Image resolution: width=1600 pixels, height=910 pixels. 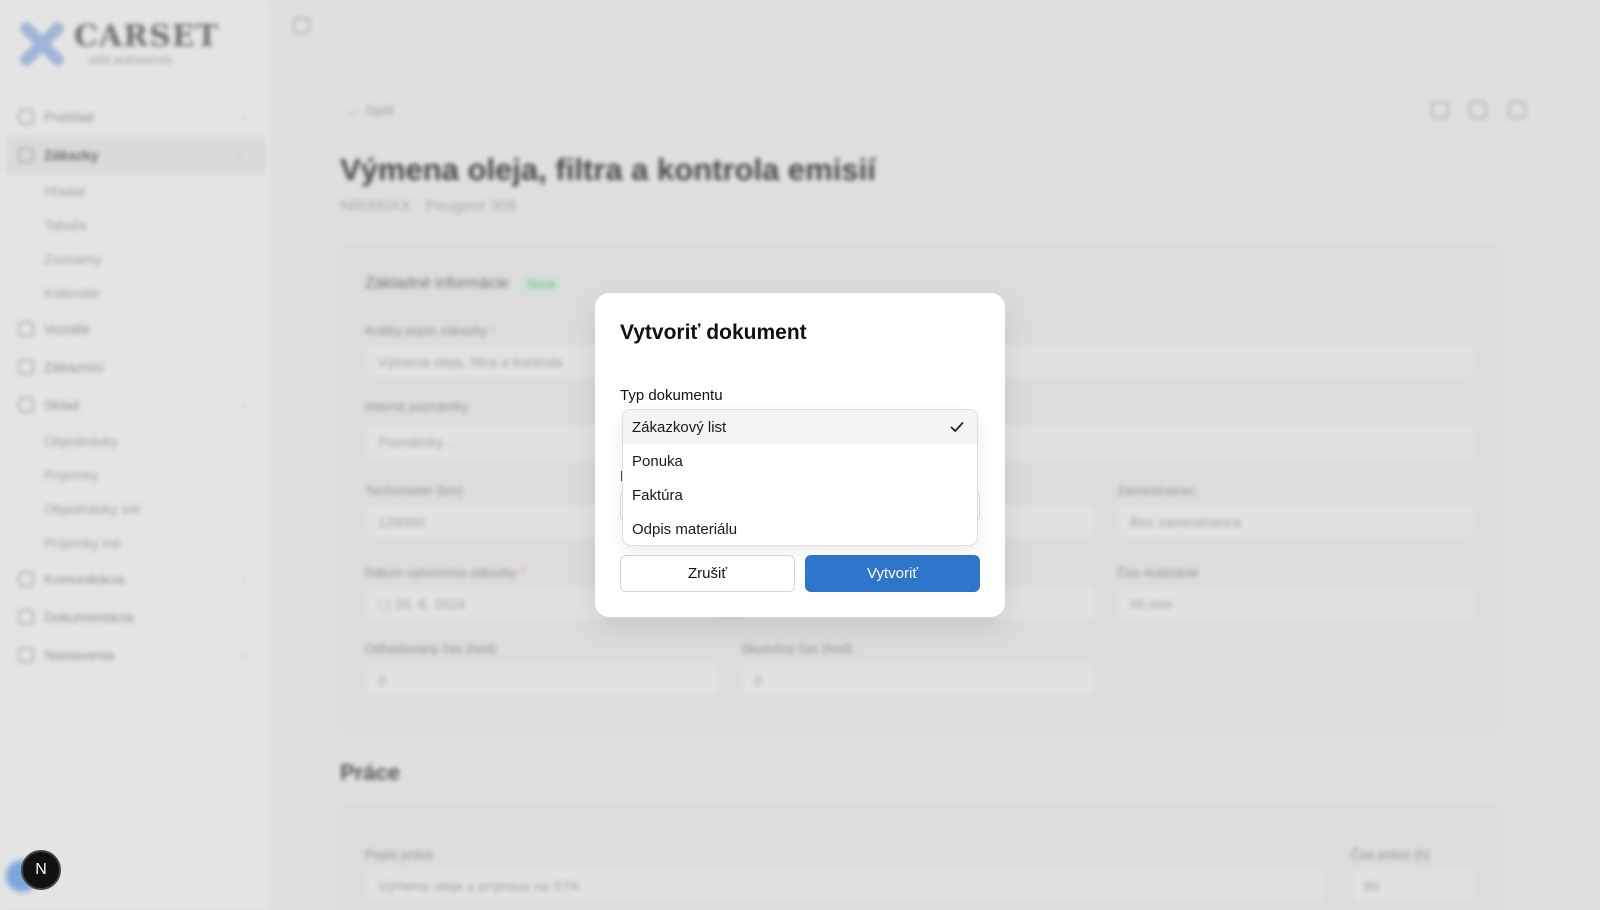 What do you see at coordinates (41, 870) in the screenshot?
I see `nextjs-dev-badge: N` at bounding box center [41, 870].